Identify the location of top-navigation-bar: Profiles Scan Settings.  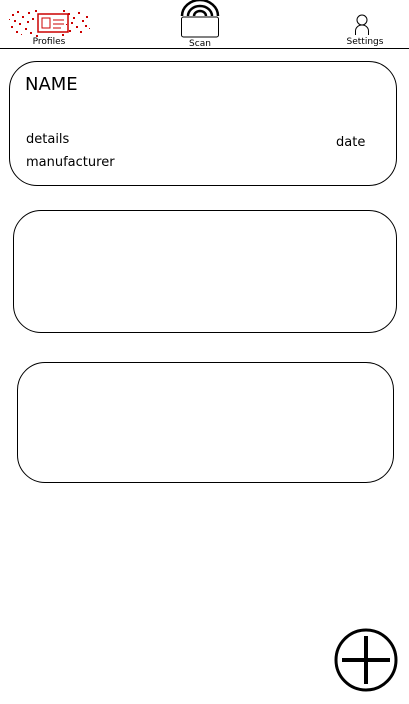
(204, 24).